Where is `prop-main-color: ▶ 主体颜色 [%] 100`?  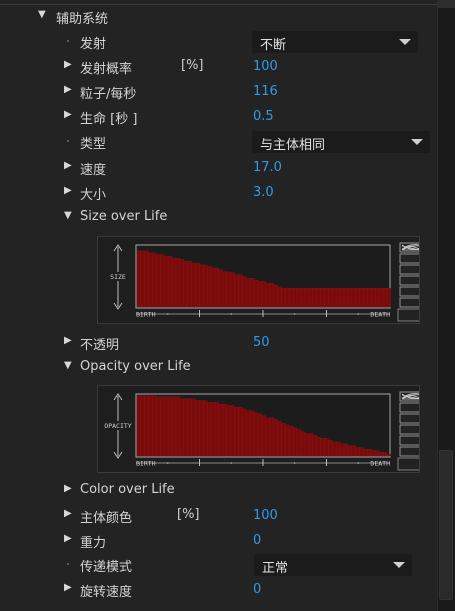 prop-main-color: ▶ 主体颜色 [%] 100 is located at coordinates (218, 516).